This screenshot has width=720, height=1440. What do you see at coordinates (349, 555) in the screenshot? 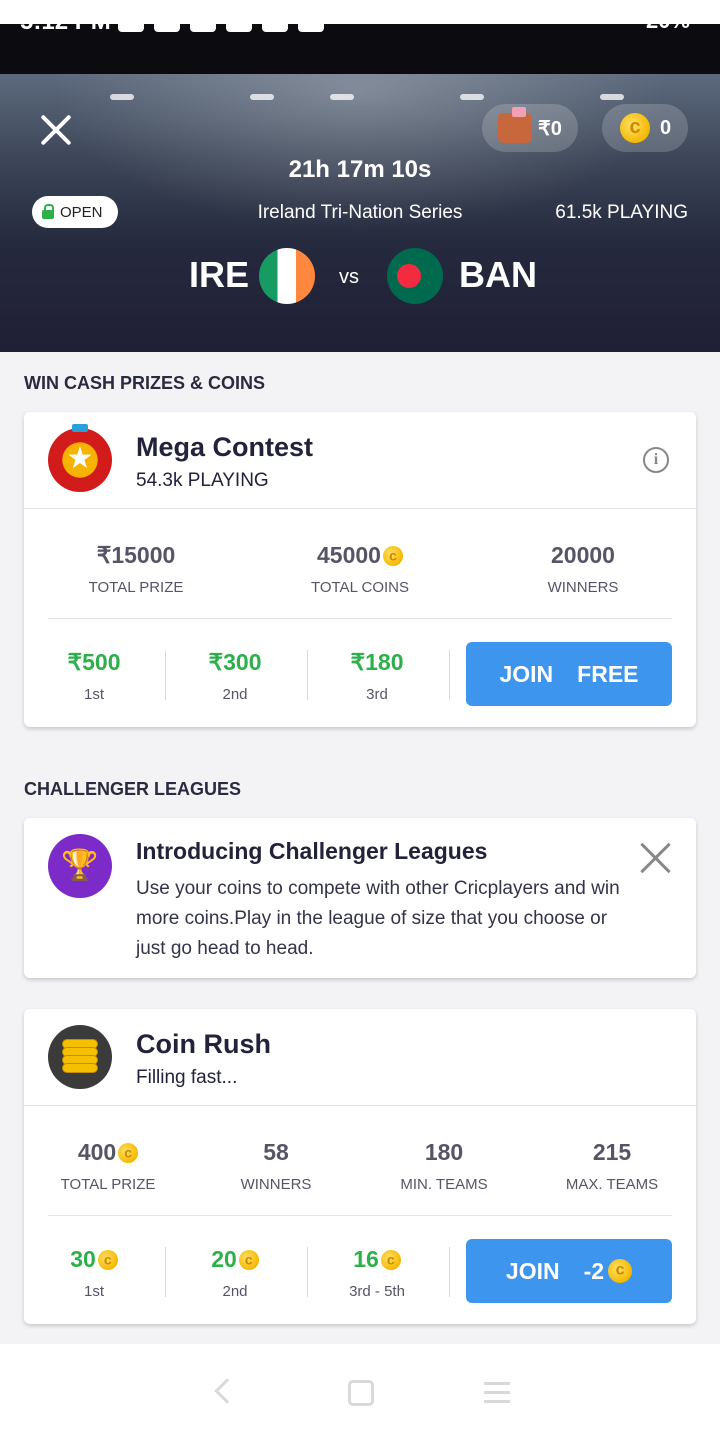
I see `stat-value: 45000` at bounding box center [349, 555].